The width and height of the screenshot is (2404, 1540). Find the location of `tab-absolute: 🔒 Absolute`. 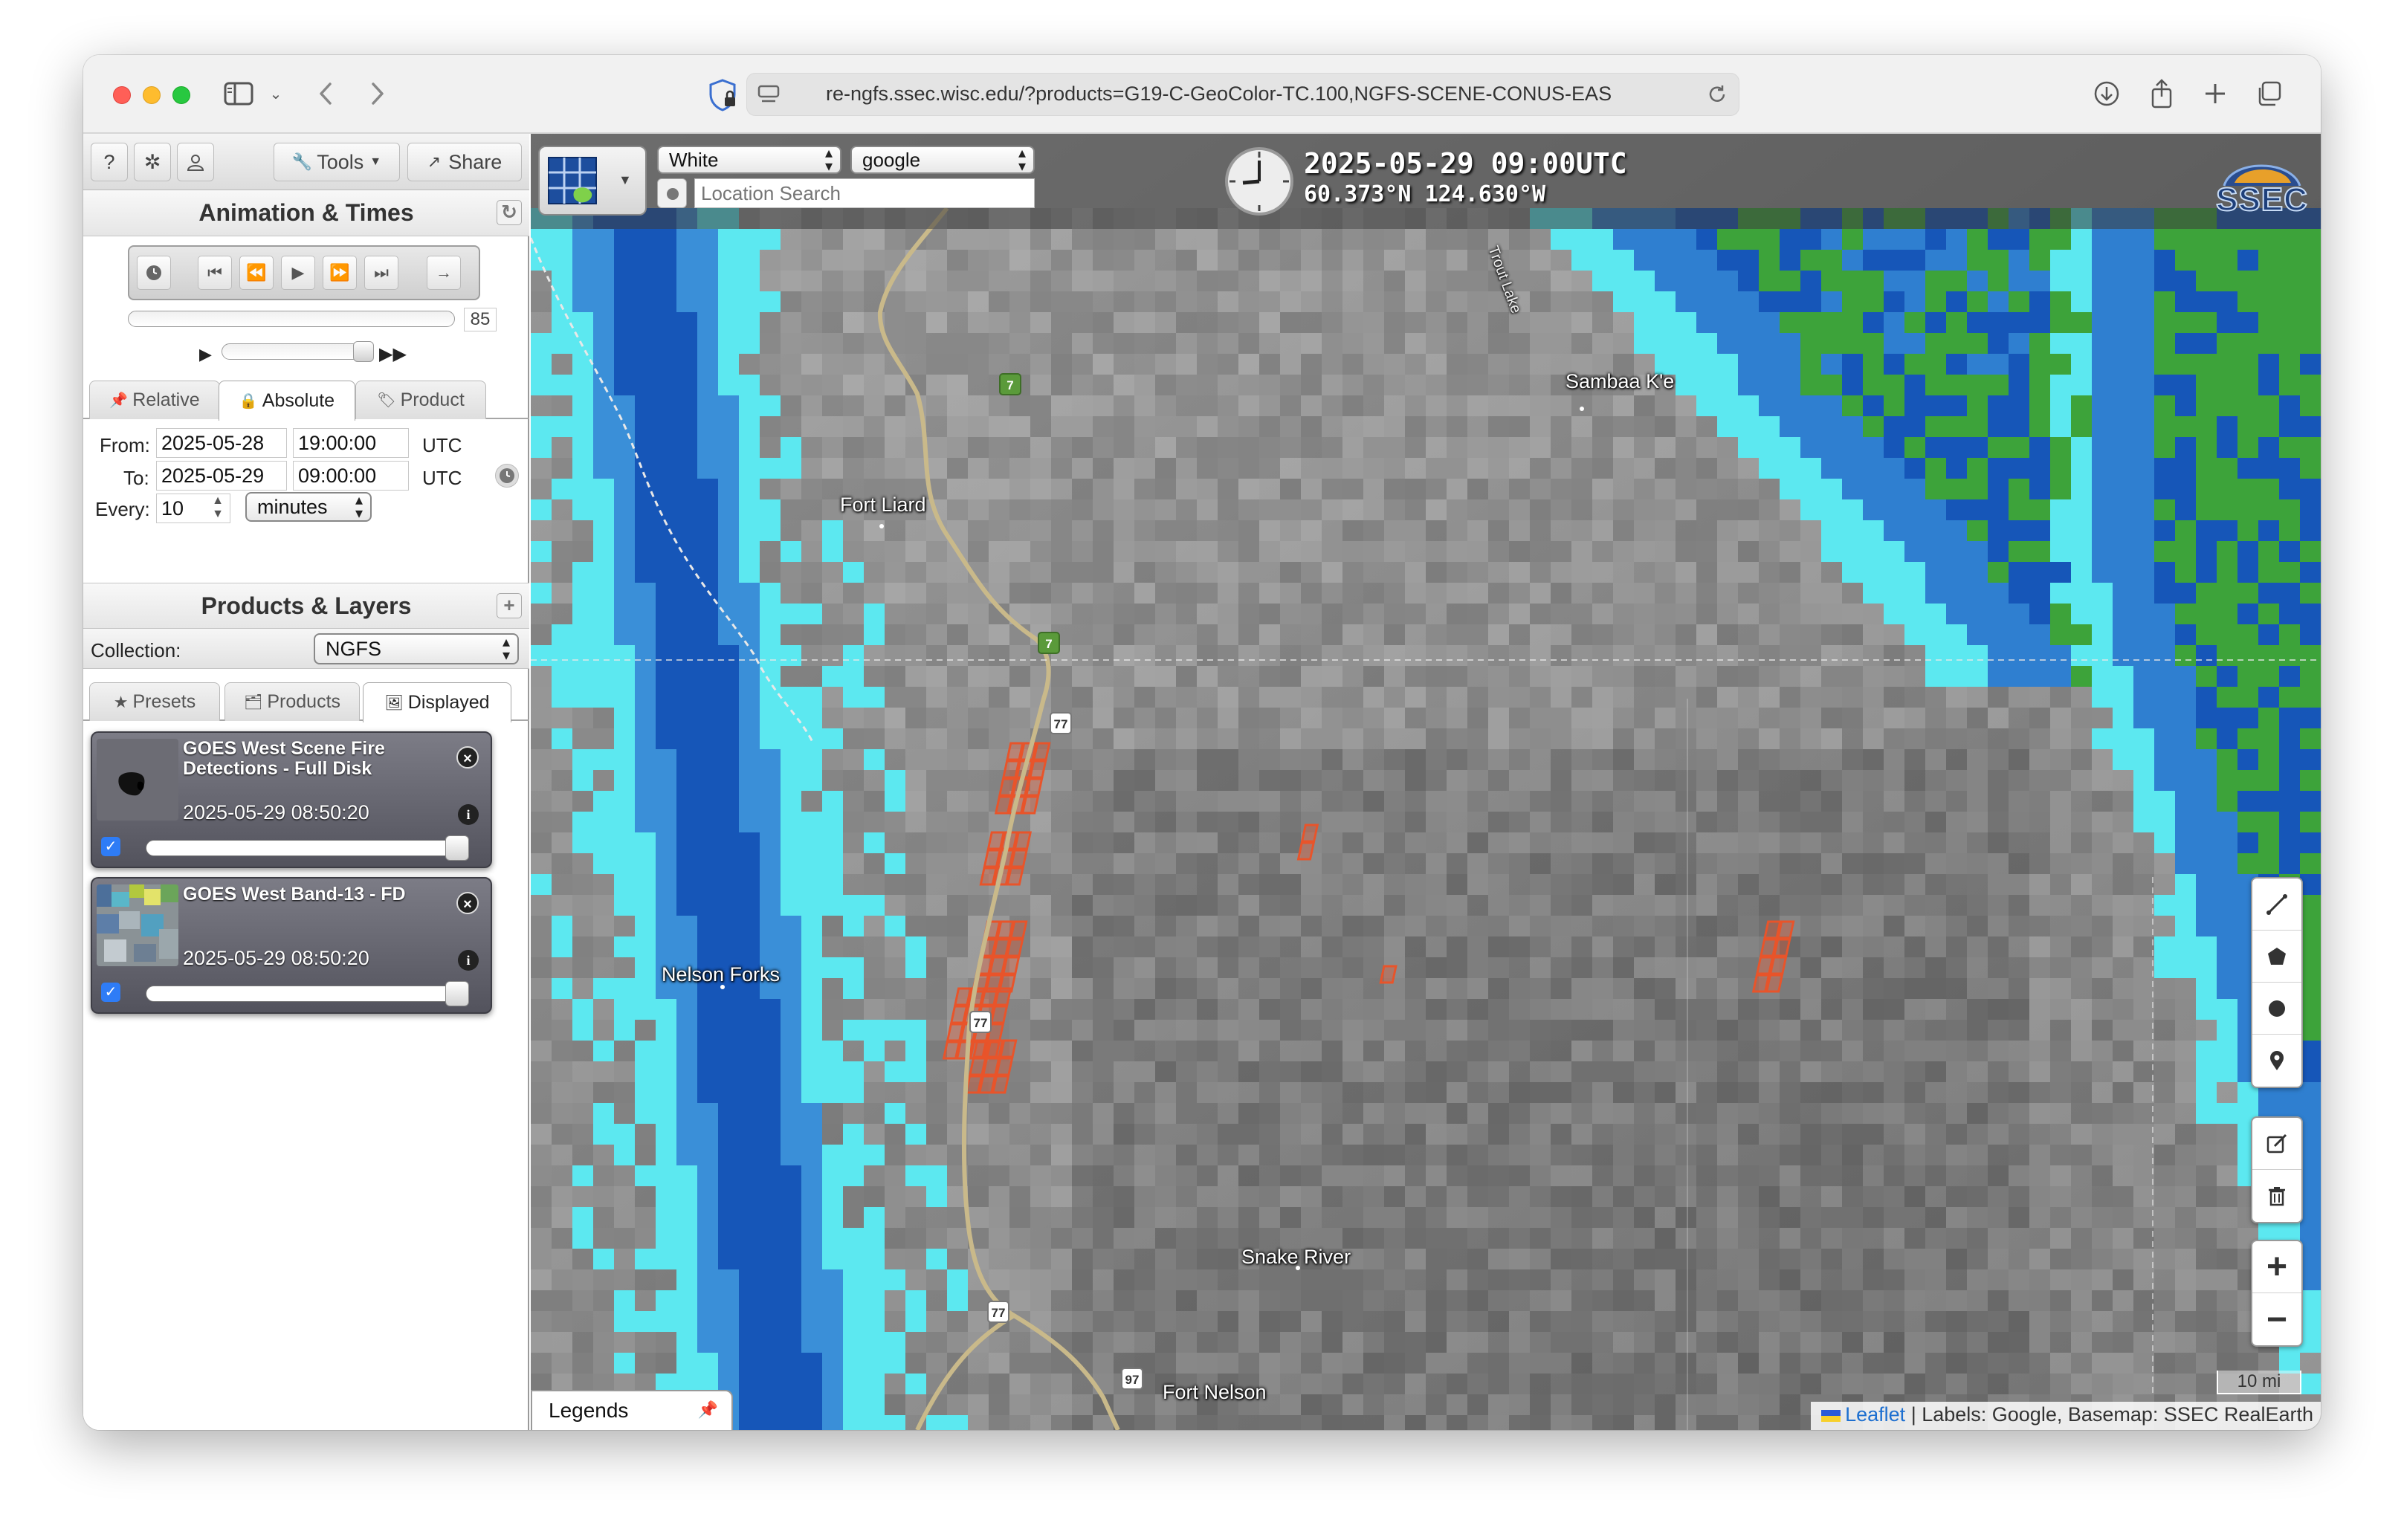

tab-absolute: 🔒 Absolute is located at coordinates (287, 401).